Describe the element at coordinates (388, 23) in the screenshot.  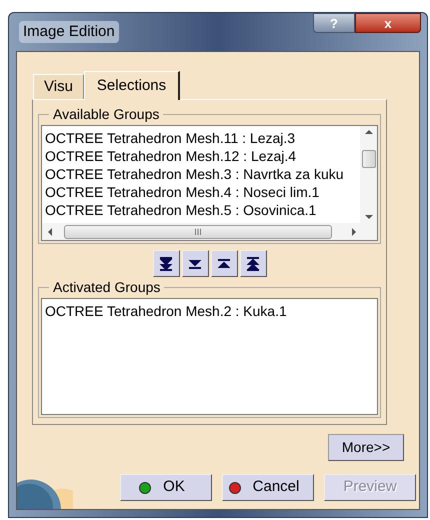
I see `close-button: x` at that location.